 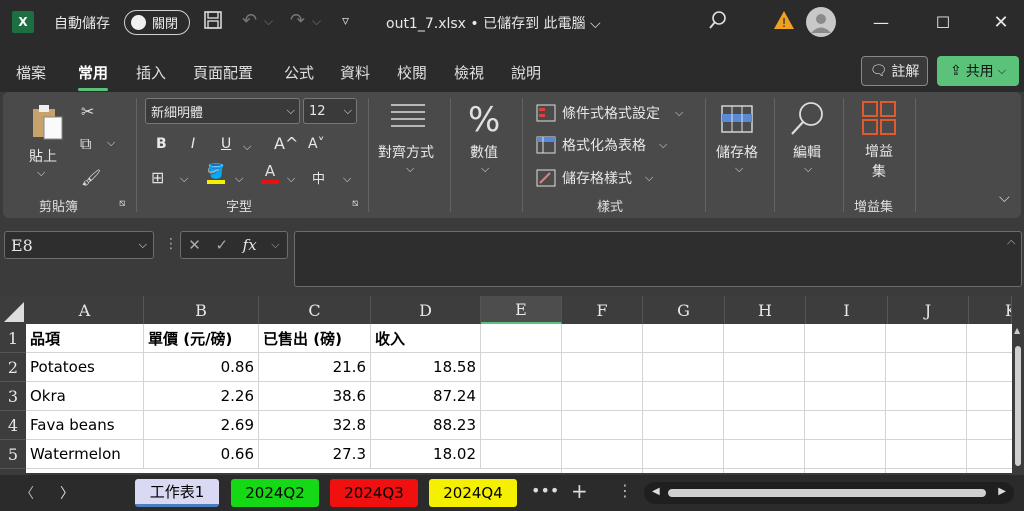 I want to click on fill-color-dropdown-icon: ⌵, so click(x=239, y=179).